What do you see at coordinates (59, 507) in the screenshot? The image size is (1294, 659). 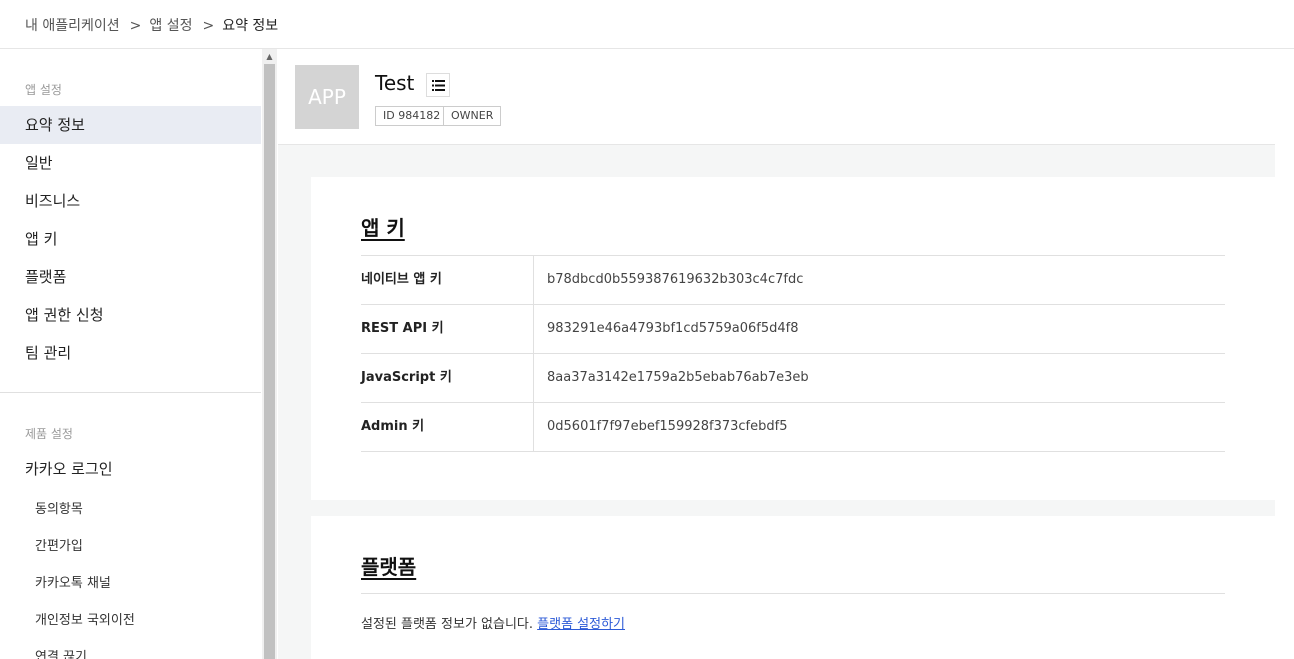 I see `sidebar-subitem-consent: 동의항목` at bounding box center [59, 507].